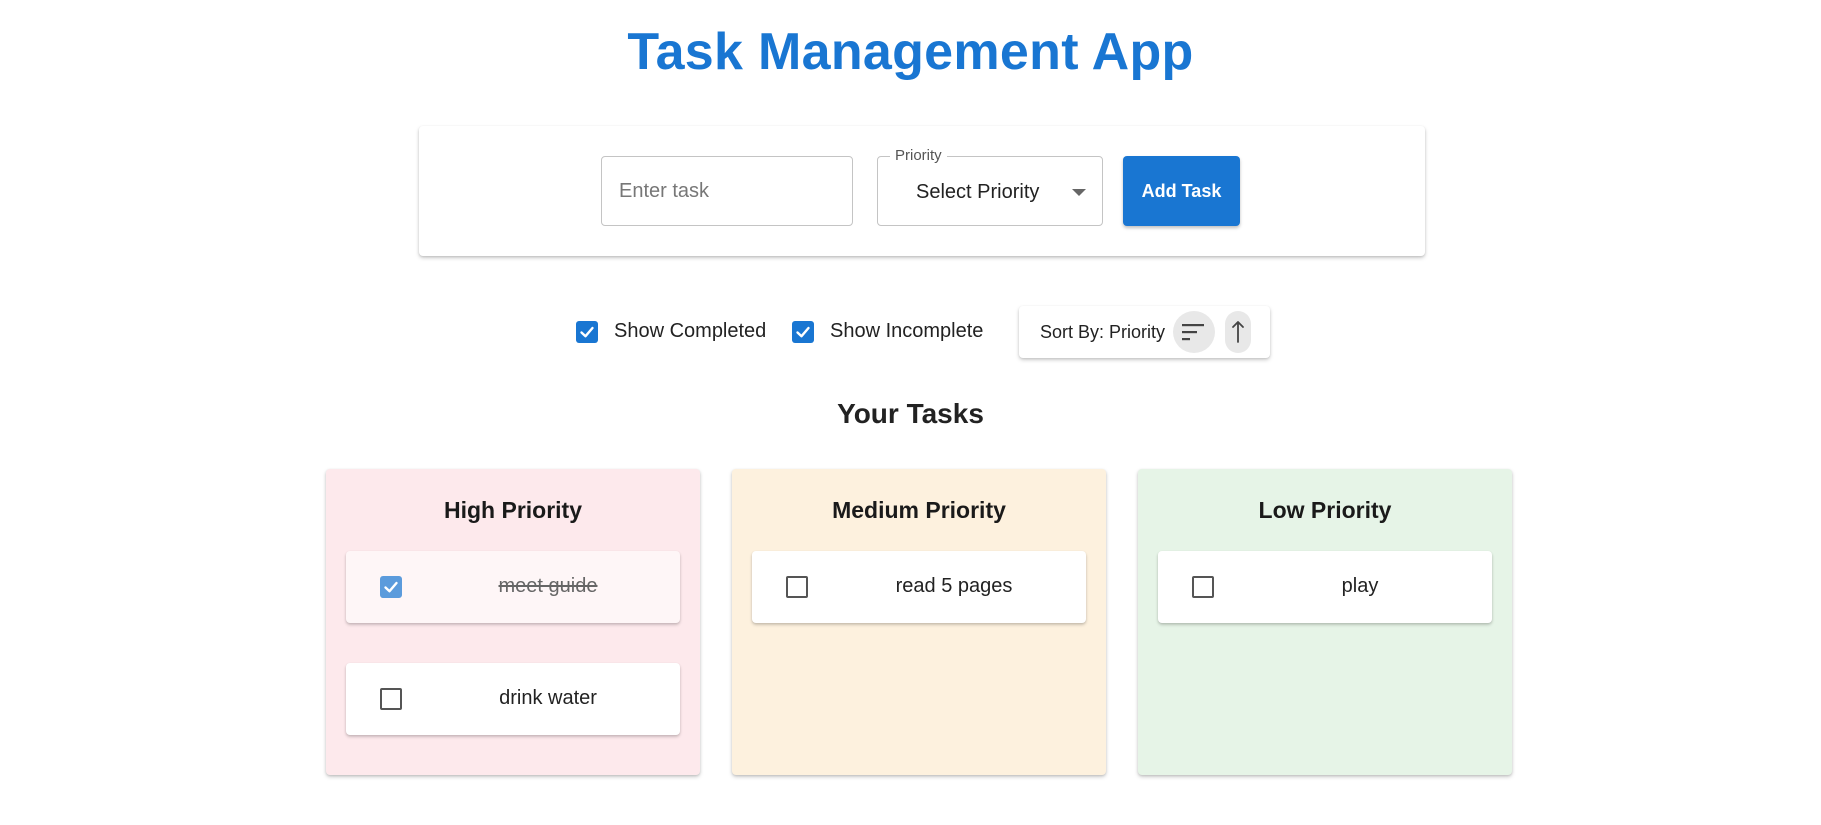 This screenshot has width=1821, height=825. I want to click on task-text: play, so click(1360, 586).